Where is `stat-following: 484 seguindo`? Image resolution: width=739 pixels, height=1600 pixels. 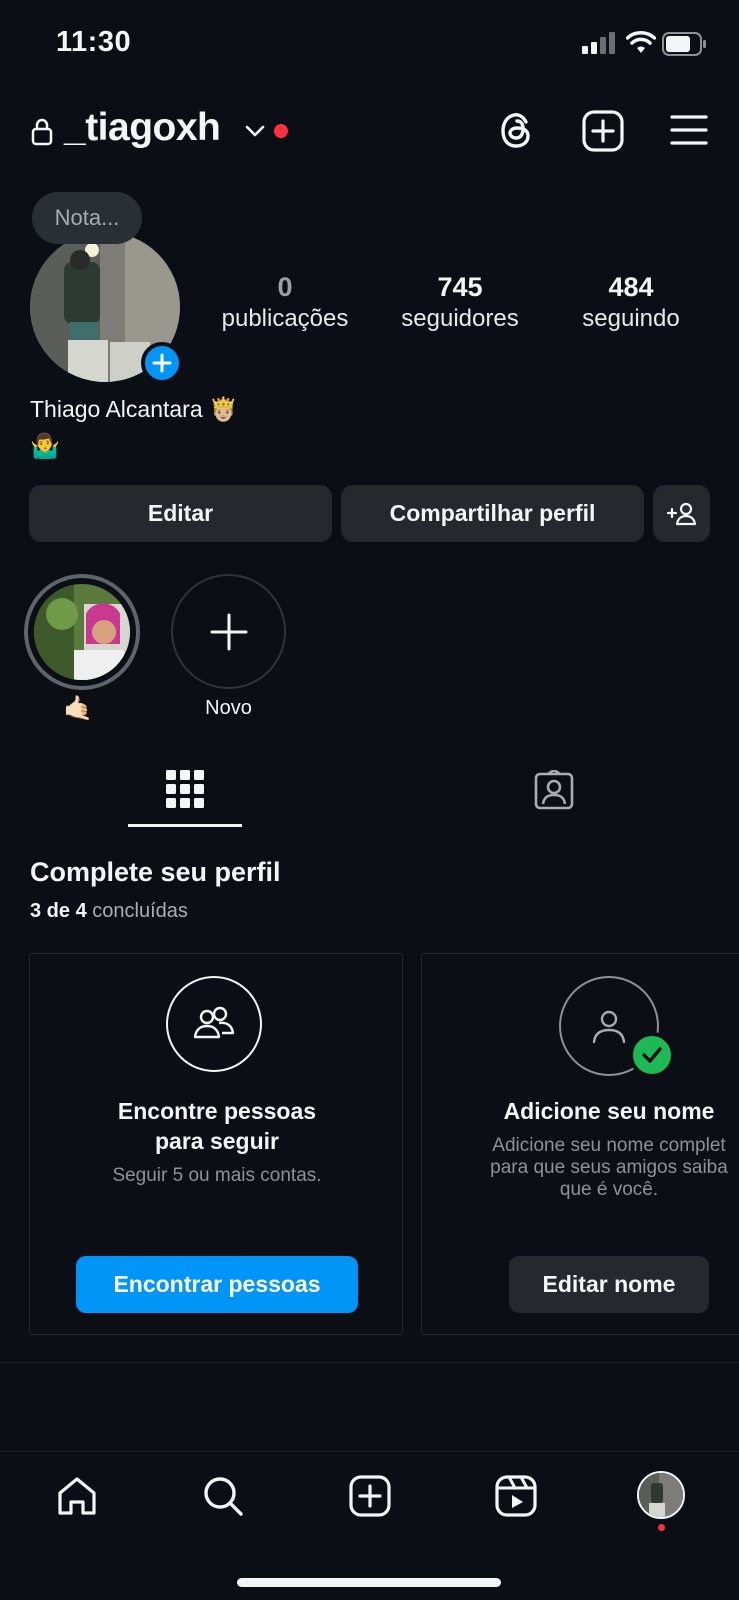 stat-following: 484 seguindo is located at coordinates (631, 302).